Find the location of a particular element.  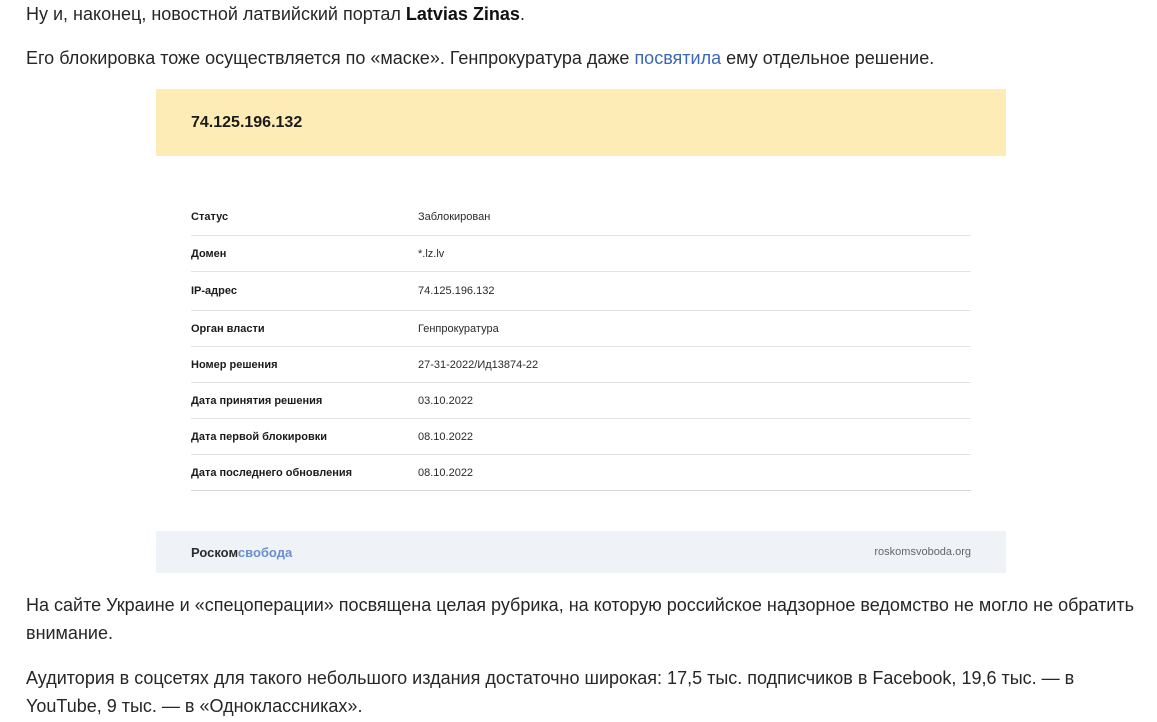

brand-logo-part2: свобода is located at coordinates (265, 552).